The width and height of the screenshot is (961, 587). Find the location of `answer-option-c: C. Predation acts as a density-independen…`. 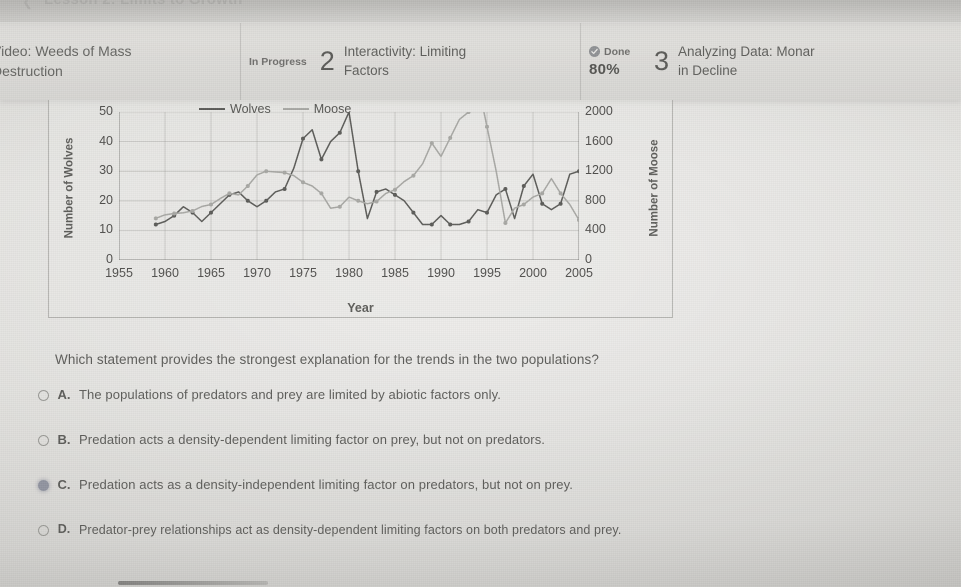

answer-option-c: C. Predation acts as a density-independen… is located at coordinates (490, 497).